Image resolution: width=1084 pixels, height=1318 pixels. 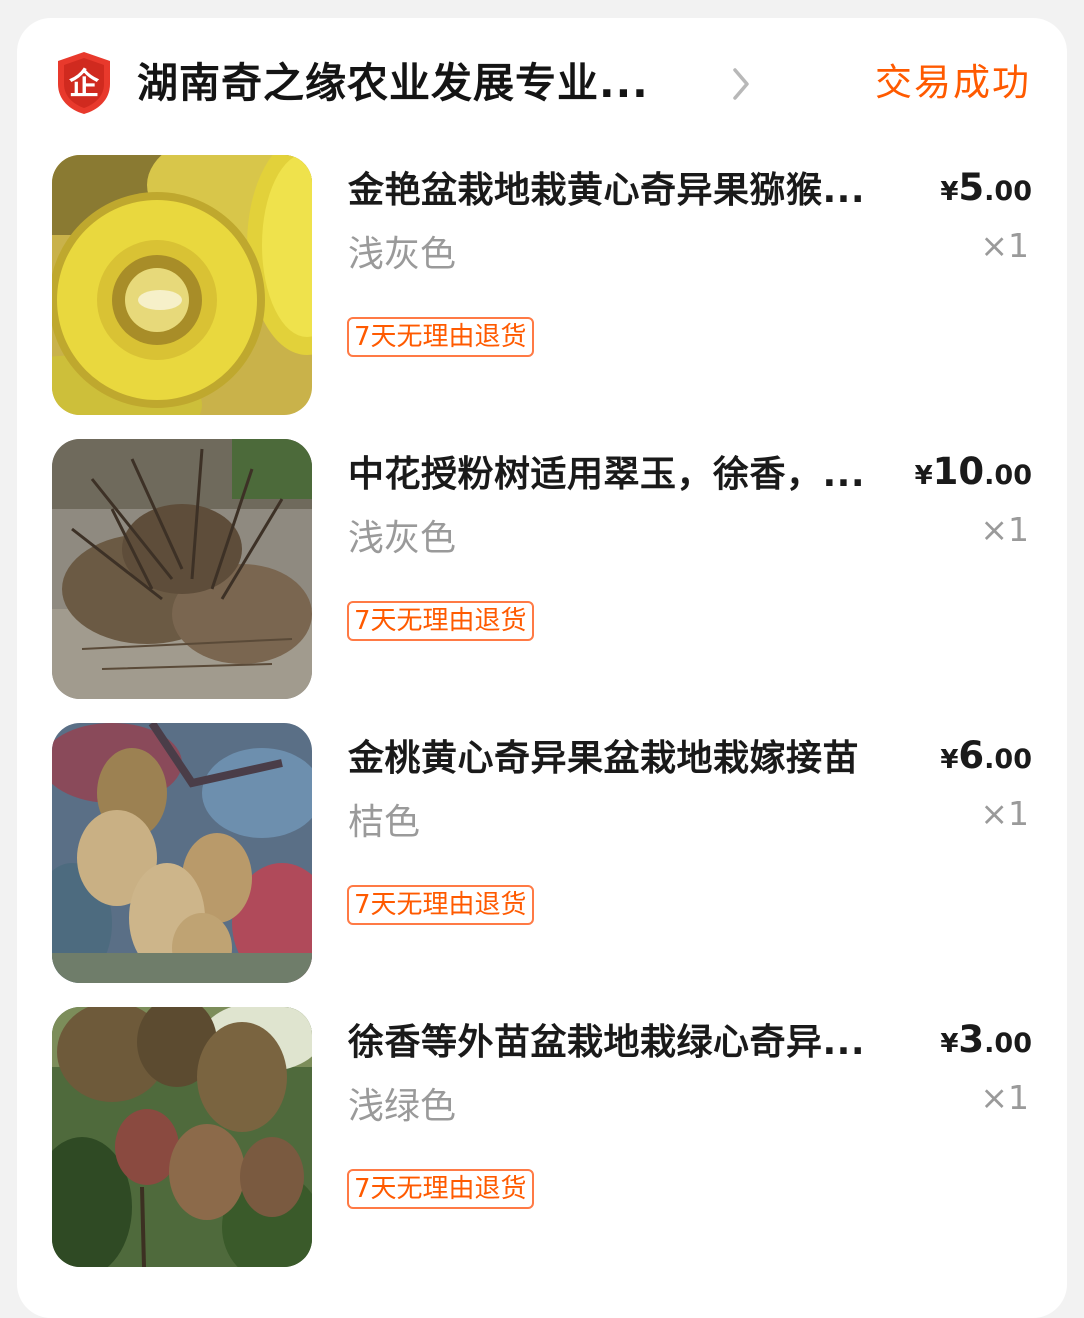 What do you see at coordinates (971, 755) in the screenshot?
I see `price-integer: 6` at bounding box center [971, 755].